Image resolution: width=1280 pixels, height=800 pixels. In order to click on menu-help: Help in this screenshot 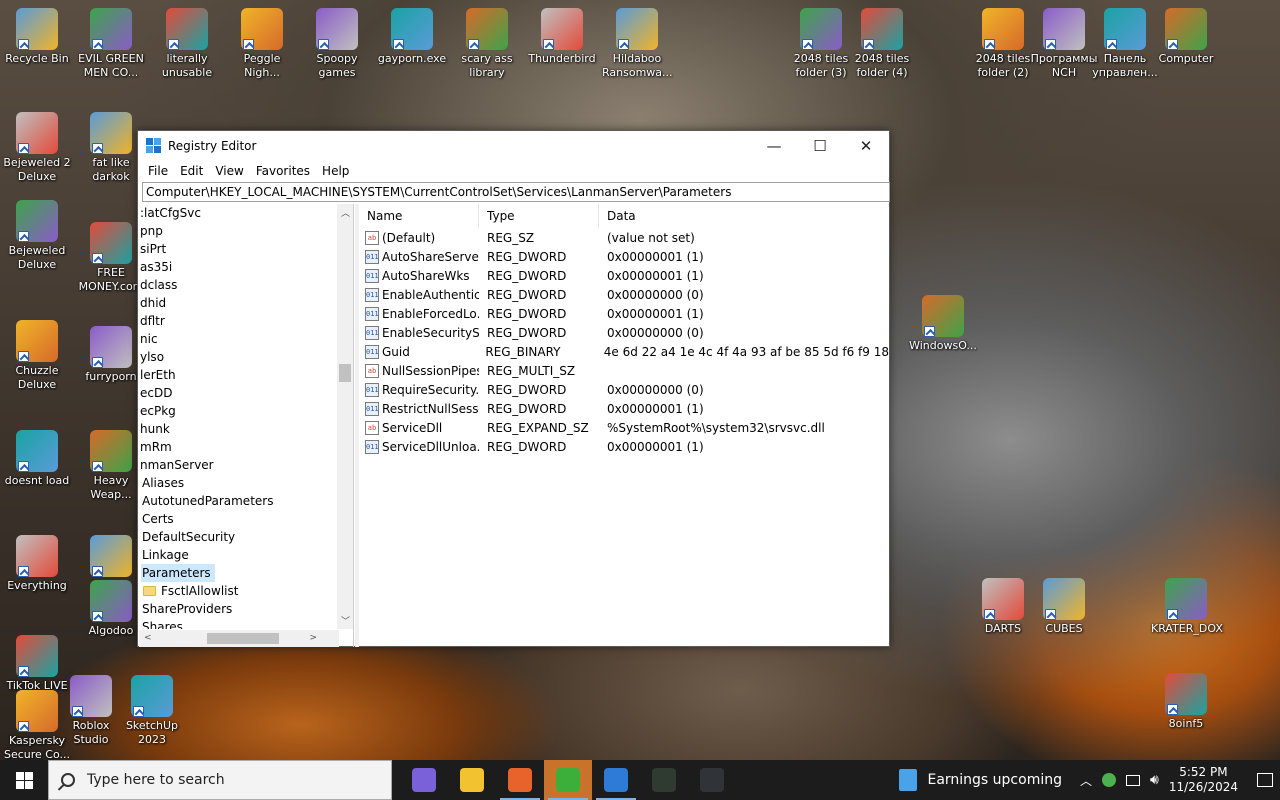, I will do `click(335, 171)`.